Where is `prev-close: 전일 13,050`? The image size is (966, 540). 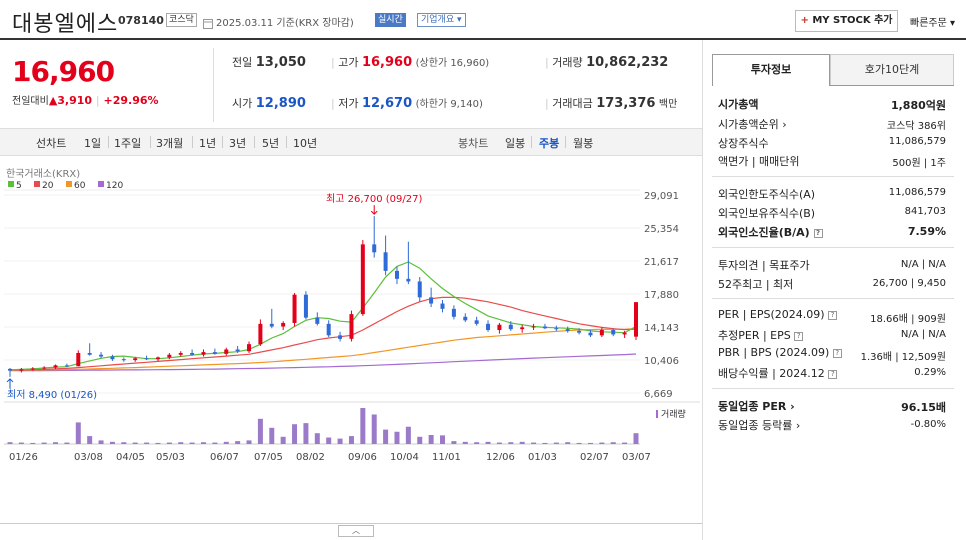 prev-close: 전일 13,050 is located at coordinates (269, 62).